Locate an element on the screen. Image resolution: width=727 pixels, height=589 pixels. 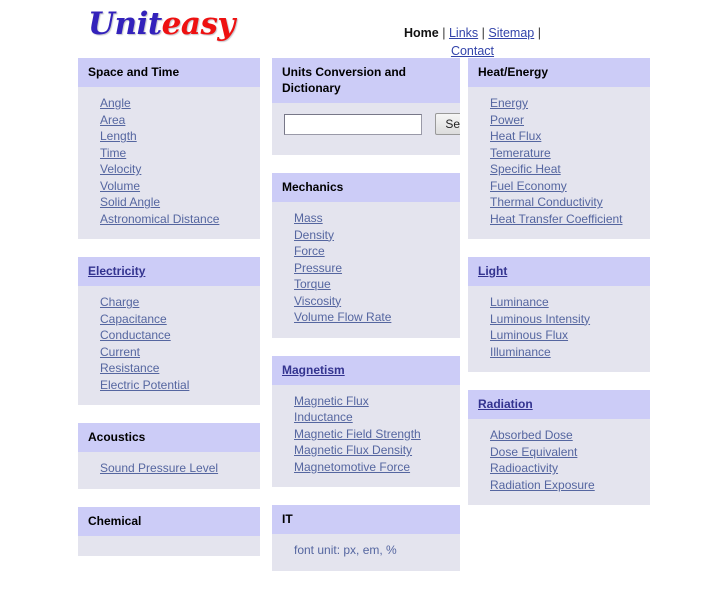
link-heat-flux: Heat Flux is located at coordinates (515, 136).